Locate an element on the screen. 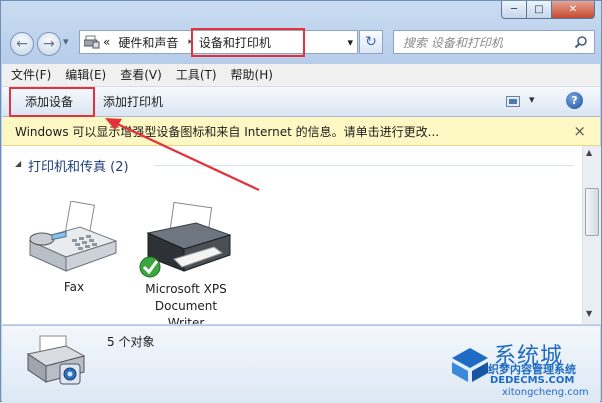  back-arrow-icon: ← is located at coordinates (22, 44).